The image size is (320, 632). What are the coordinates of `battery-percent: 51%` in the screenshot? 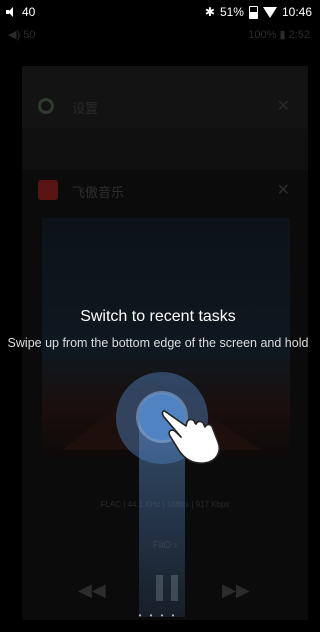 It's located at (231, 12).